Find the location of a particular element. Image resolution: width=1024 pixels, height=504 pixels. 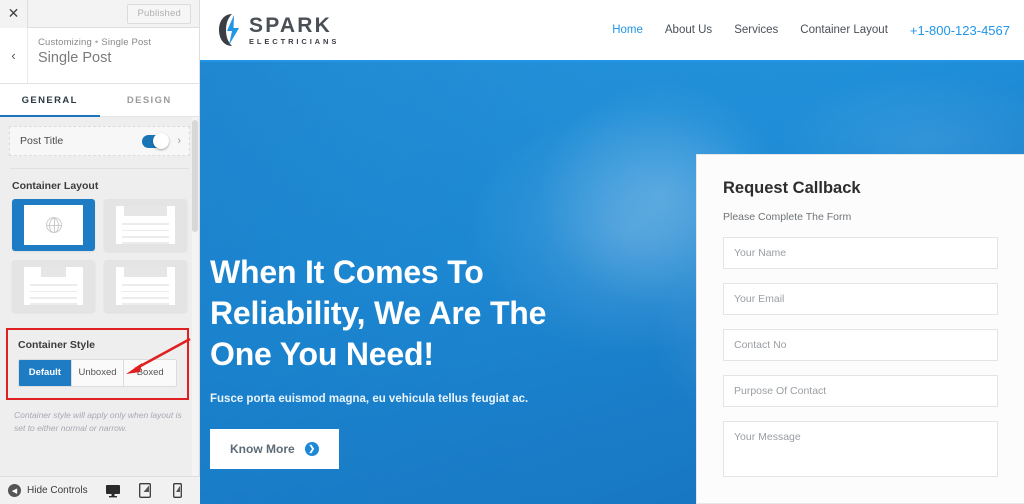

know-more-label: Know More is located at coordinates (262, 448).